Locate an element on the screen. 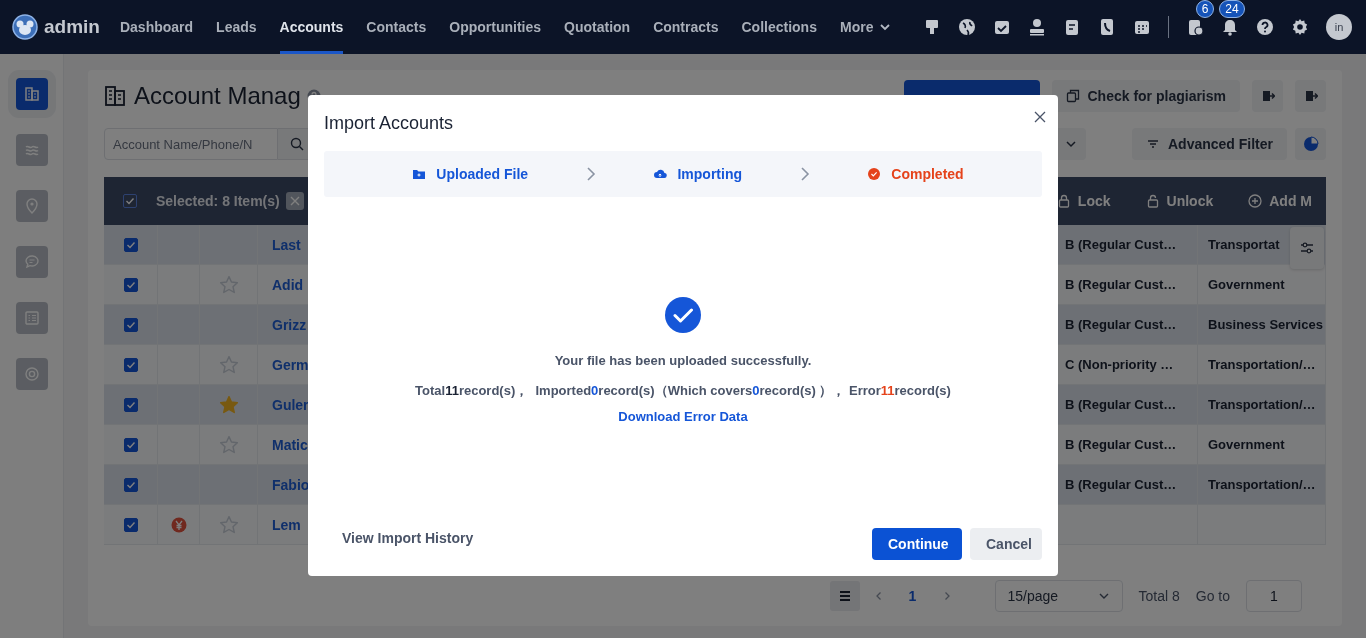 The width and height of the screenshot is (1366, 638). page-title: Account Manag is located at coordinates (217, 96).